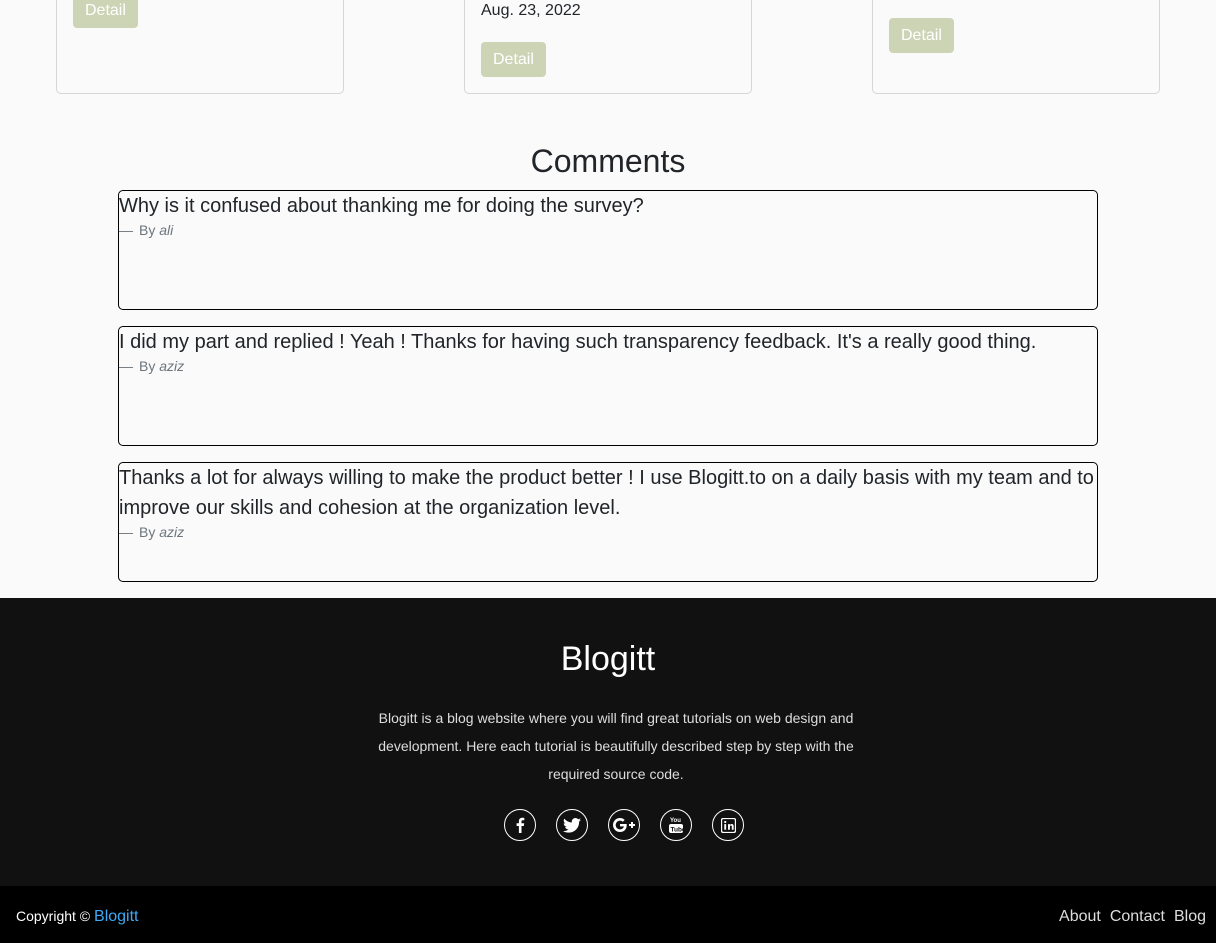  Describe the element at coordinates (116, 916) in the screenshot. I see `brand-link: Blogitt` at that location.